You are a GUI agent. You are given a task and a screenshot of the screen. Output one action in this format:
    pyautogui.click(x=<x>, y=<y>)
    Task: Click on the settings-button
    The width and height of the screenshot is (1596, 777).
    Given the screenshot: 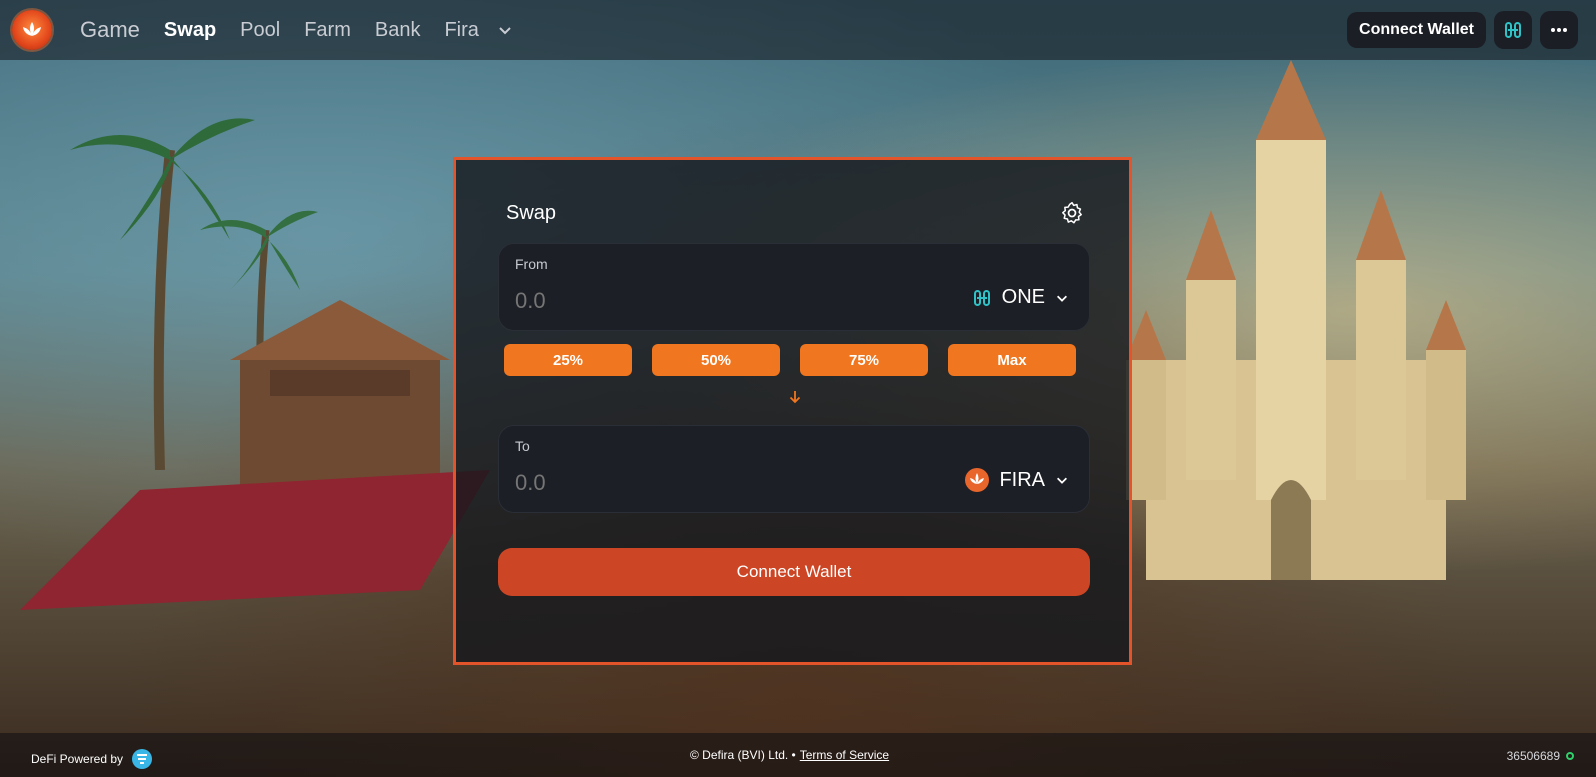 What is the action you would take?
    pyautogui.click(x=1072, y=213)
    